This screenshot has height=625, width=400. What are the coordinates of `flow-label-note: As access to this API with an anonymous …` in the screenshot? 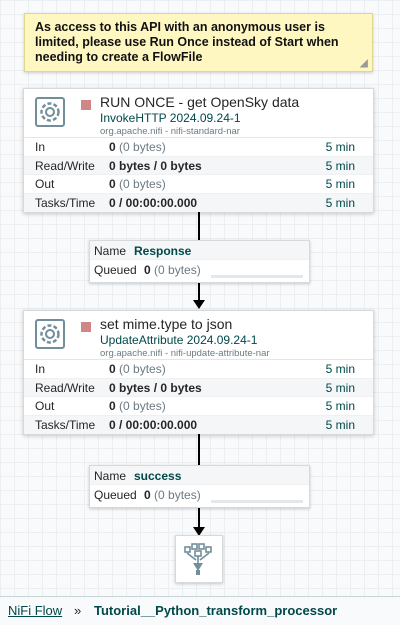 It's located at (198, 42).